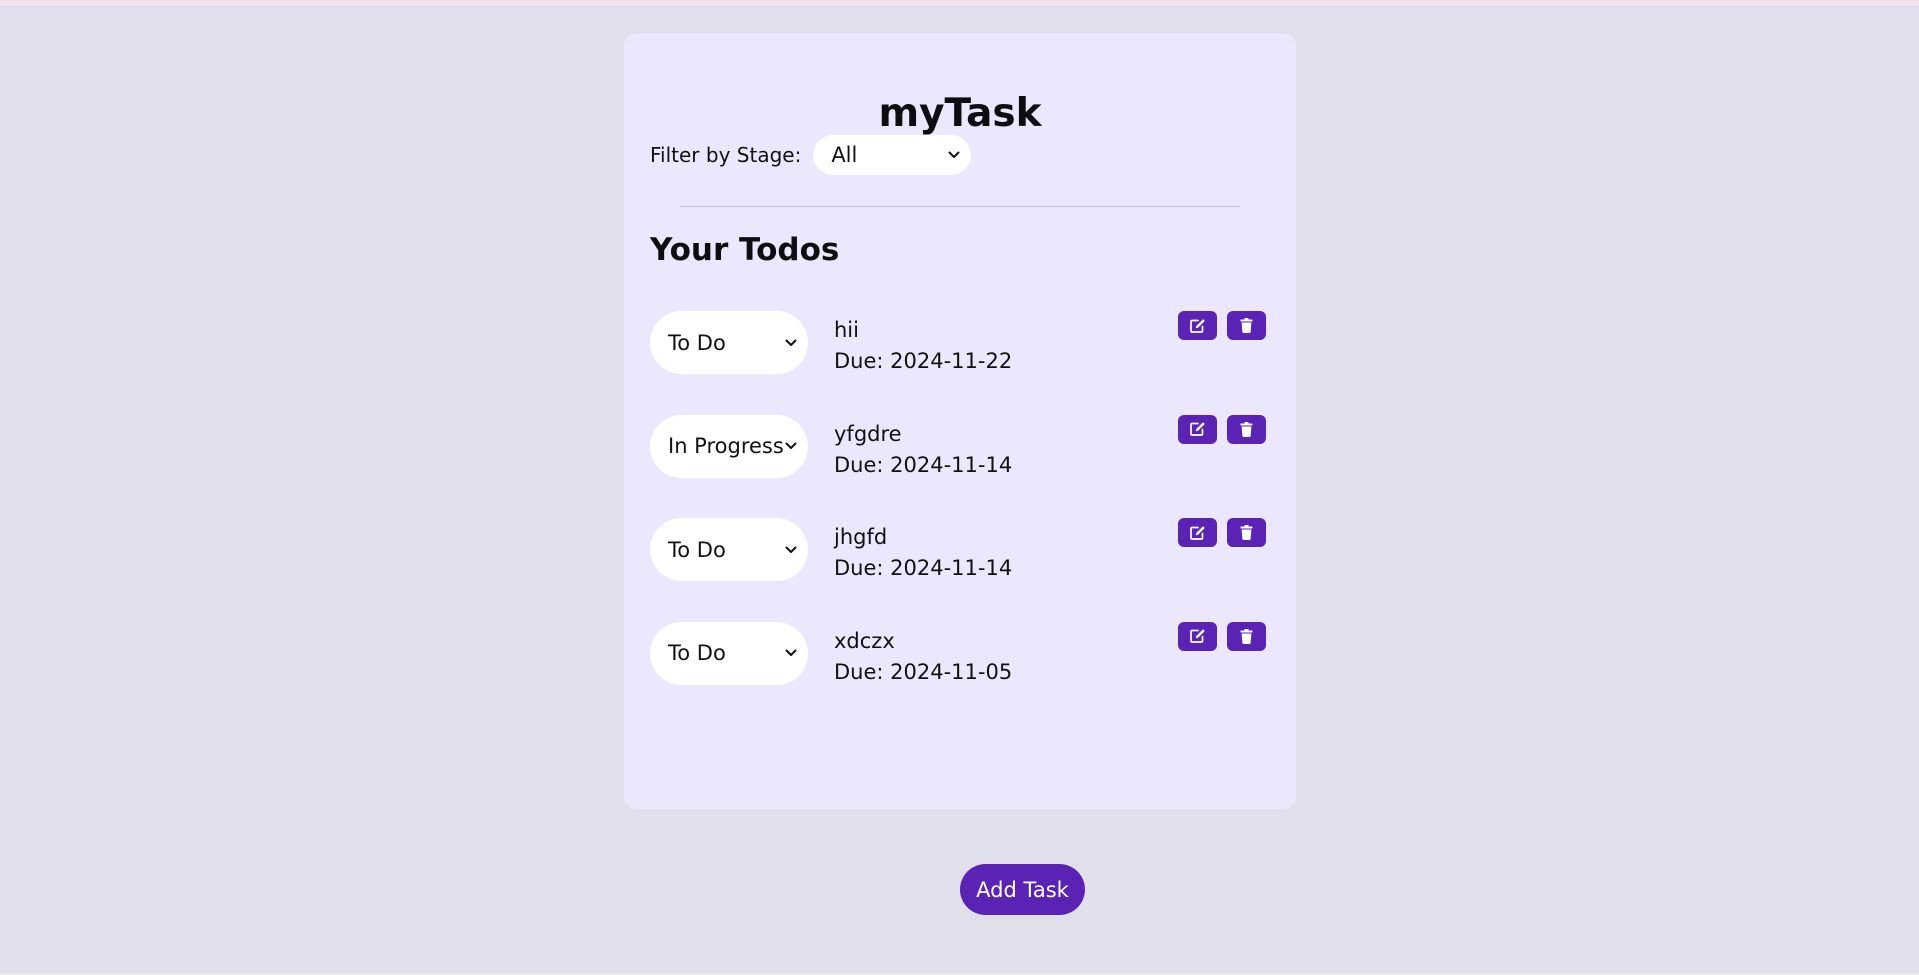 This screenshot has width=1919, height=975. I want to click on todo-title: yfgdre, so click(868, 433).